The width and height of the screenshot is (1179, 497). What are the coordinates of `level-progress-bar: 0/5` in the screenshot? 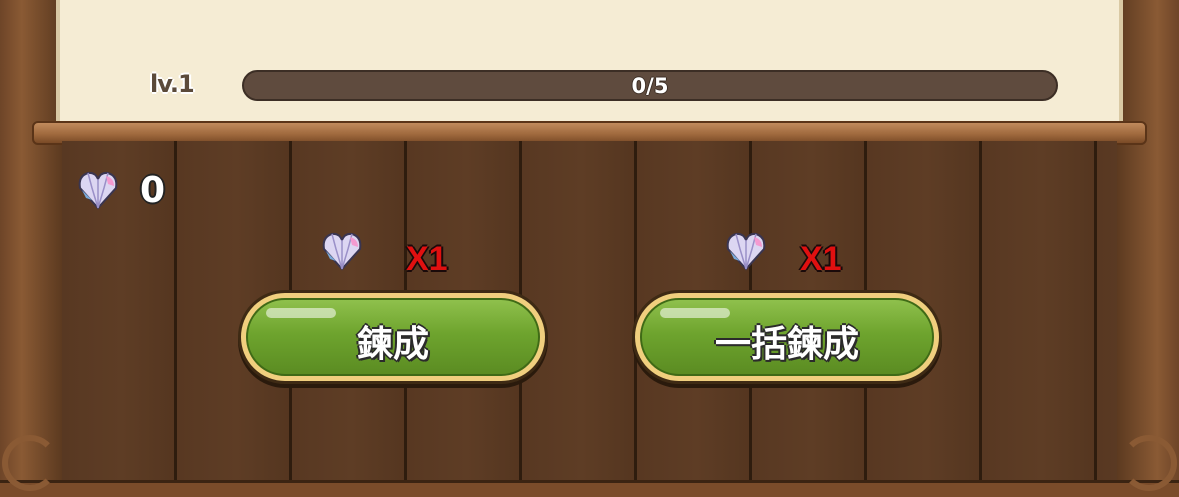 It's located at (650, 85).